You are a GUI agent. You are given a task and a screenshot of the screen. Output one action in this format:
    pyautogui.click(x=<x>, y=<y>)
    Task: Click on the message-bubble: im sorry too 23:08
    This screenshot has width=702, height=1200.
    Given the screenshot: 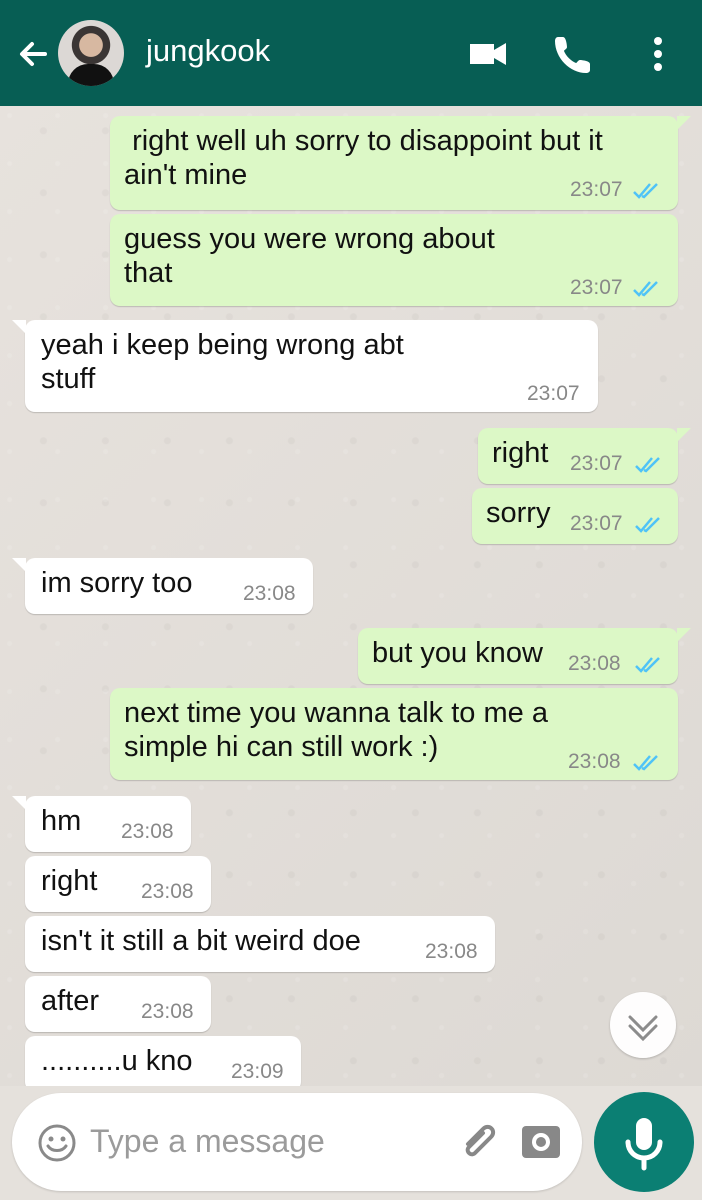 What is the action you would take?
    pyautogui.click(x=162, y=586)
    